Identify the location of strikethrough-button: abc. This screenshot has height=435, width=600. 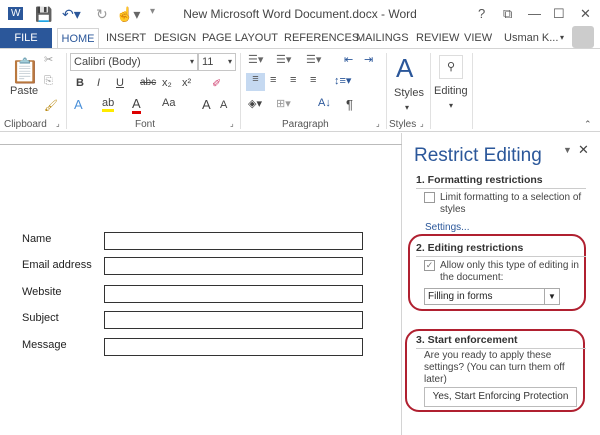
(148, 82).